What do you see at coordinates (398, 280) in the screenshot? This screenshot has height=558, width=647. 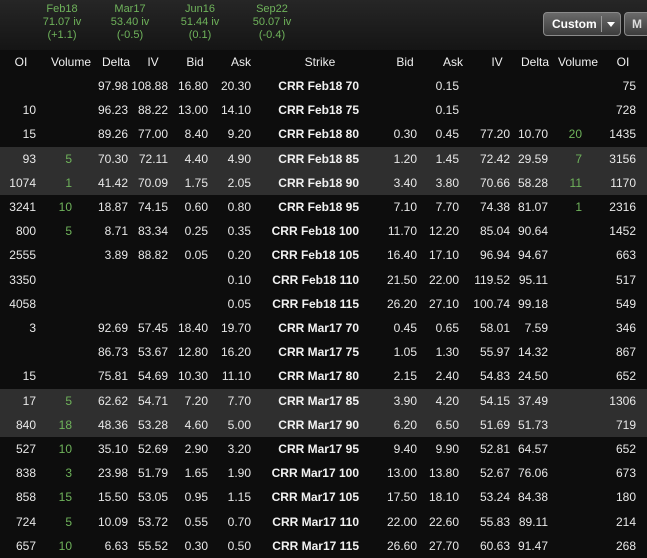 I see `put-bid: 21.50` at bounding box center [398, 280].